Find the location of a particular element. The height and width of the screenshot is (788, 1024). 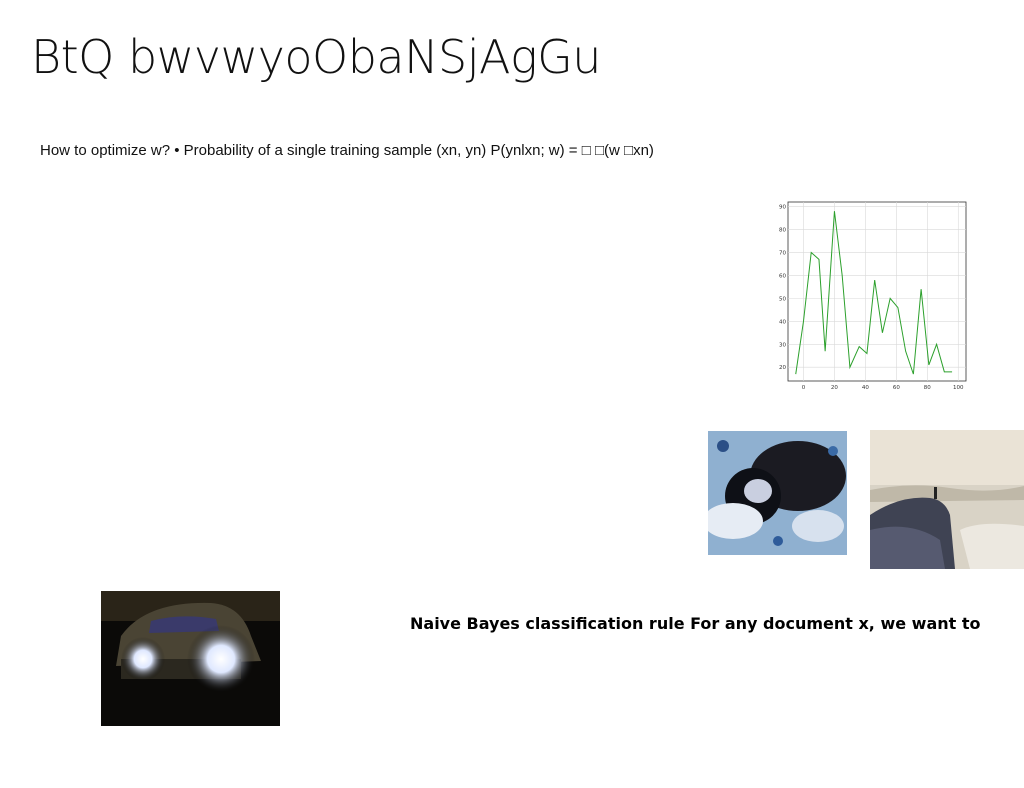

y-tick-label: 50 is located at coordinates (782, 299).